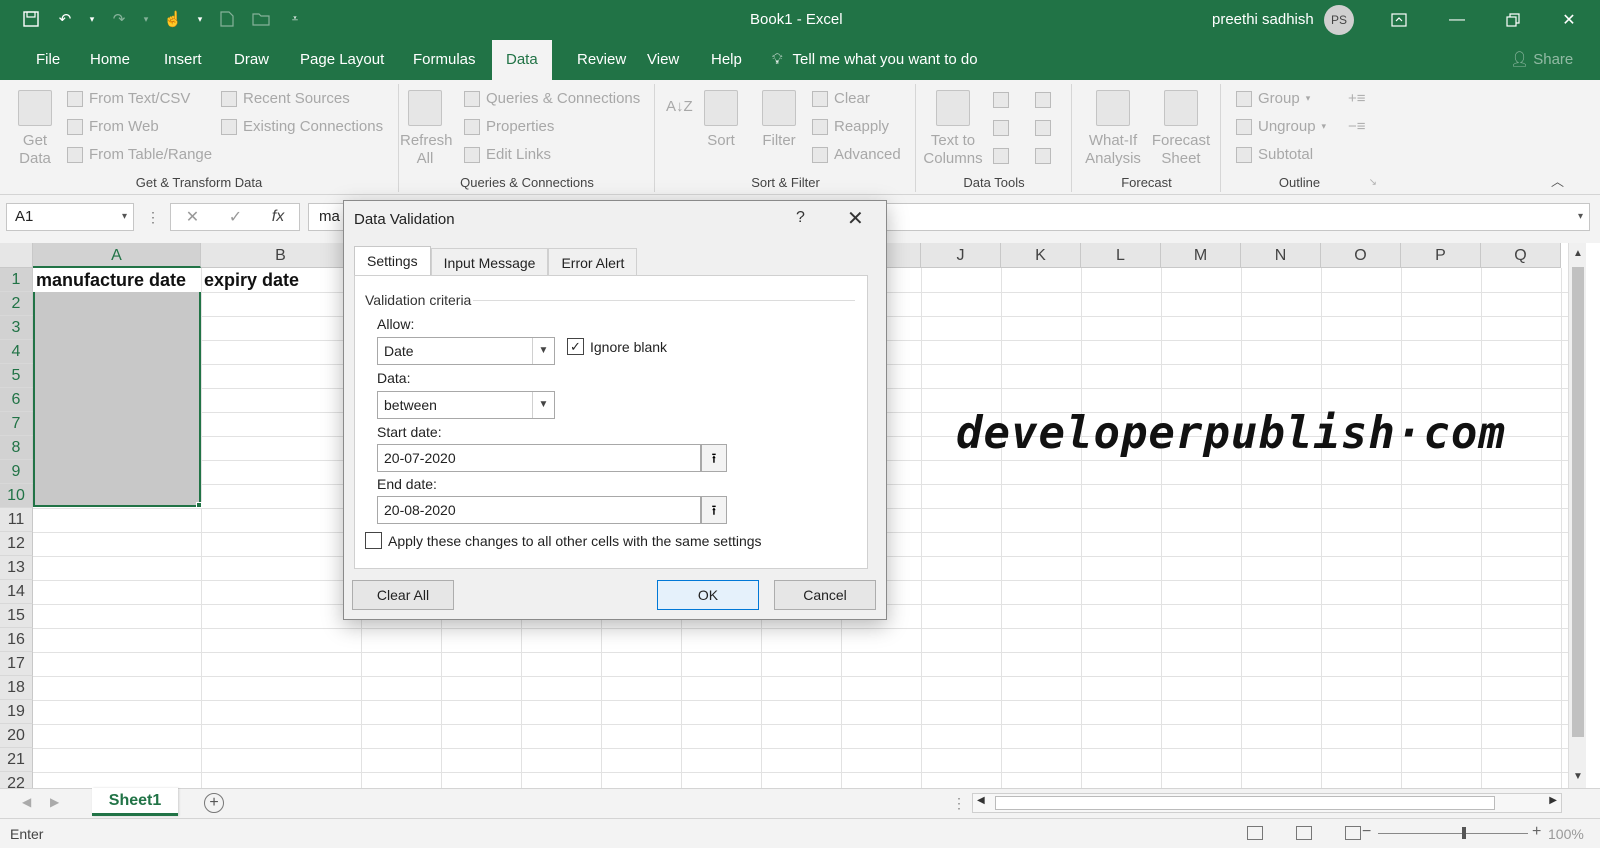 This screenshot has width=1600, height=848. I want to click on ribbon-display-options-icon, so click(1399, 20).